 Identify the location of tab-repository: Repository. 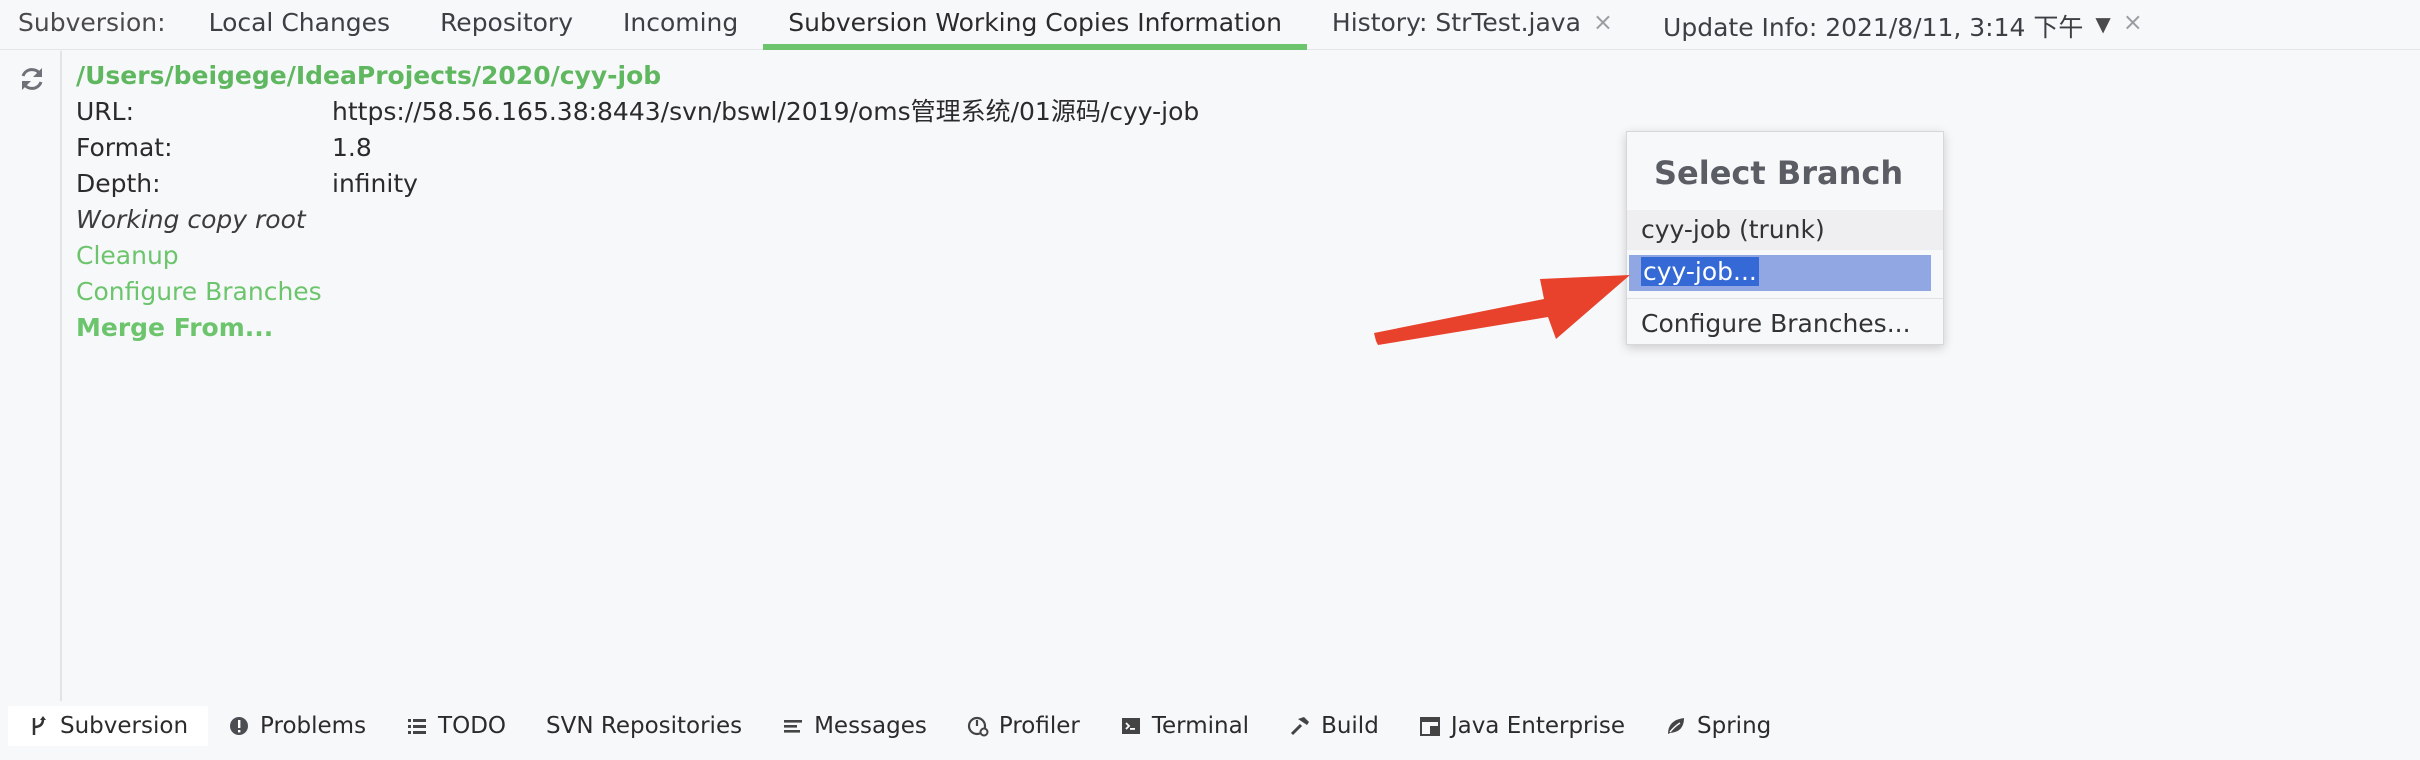
(506, 24).